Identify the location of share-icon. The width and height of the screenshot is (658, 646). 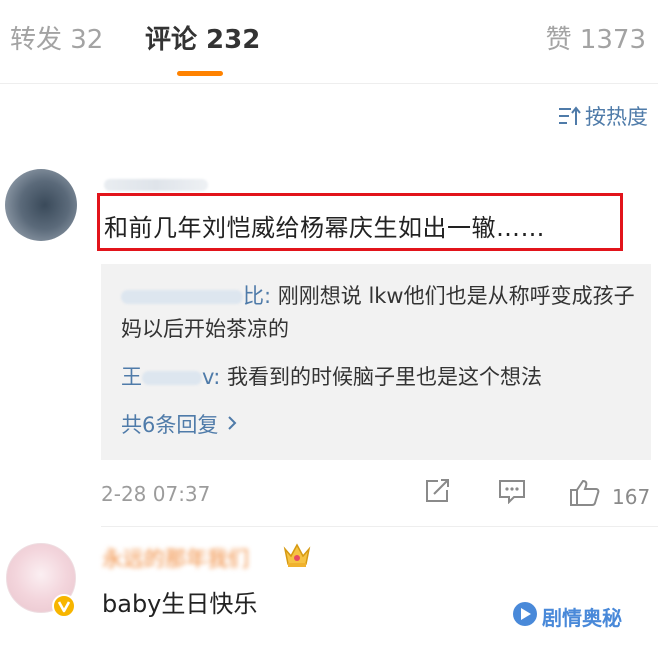
(438, 495).